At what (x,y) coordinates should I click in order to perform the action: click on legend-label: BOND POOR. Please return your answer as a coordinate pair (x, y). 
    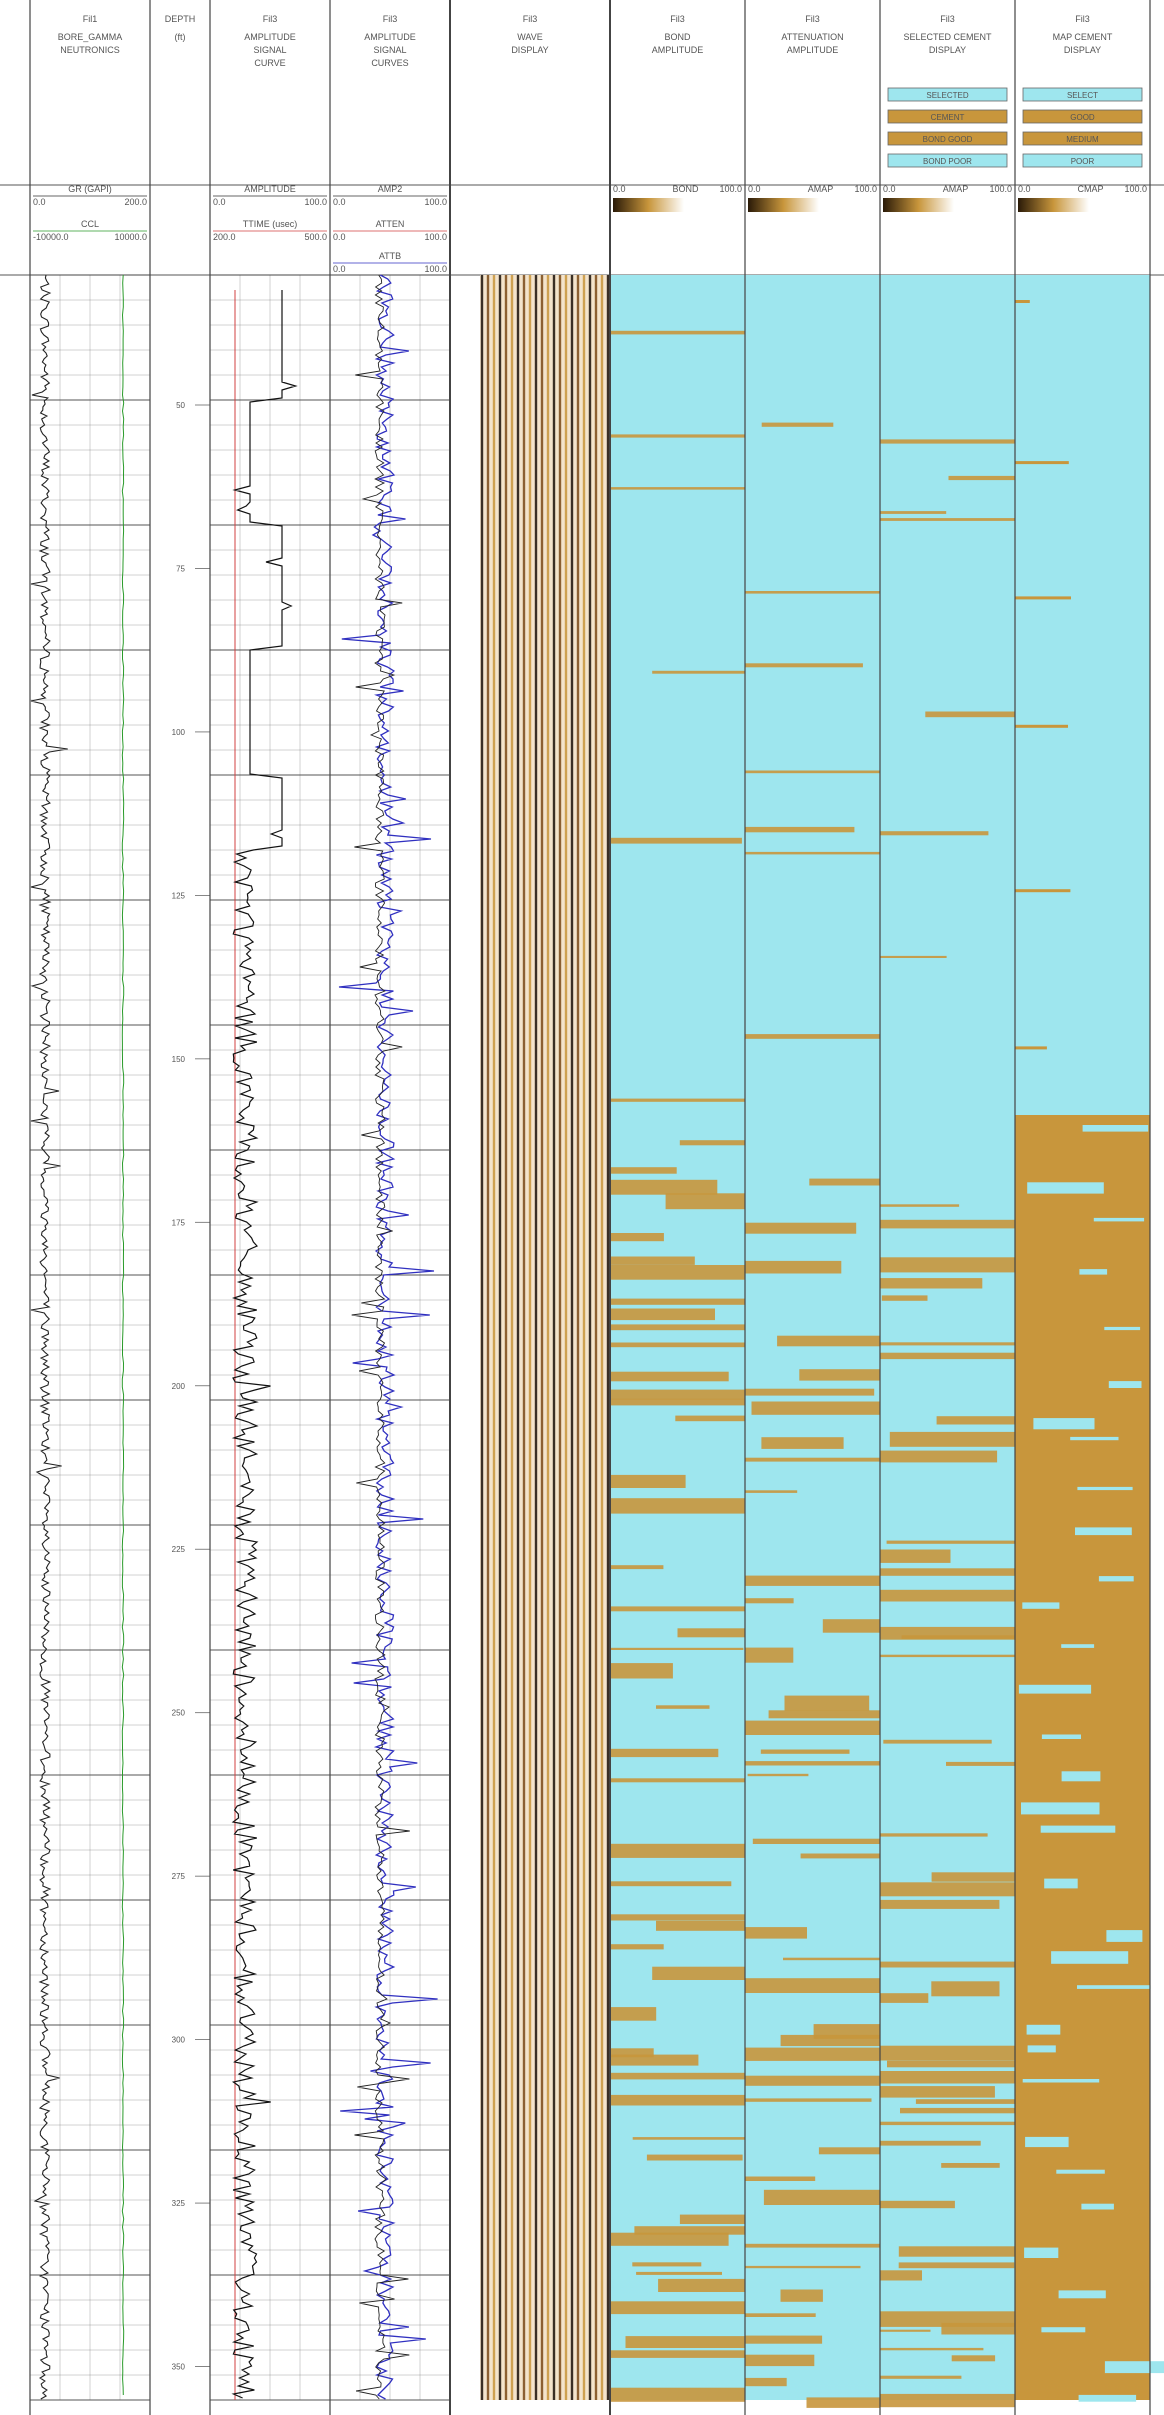
    Looking at the image, I should click on (947, 161).